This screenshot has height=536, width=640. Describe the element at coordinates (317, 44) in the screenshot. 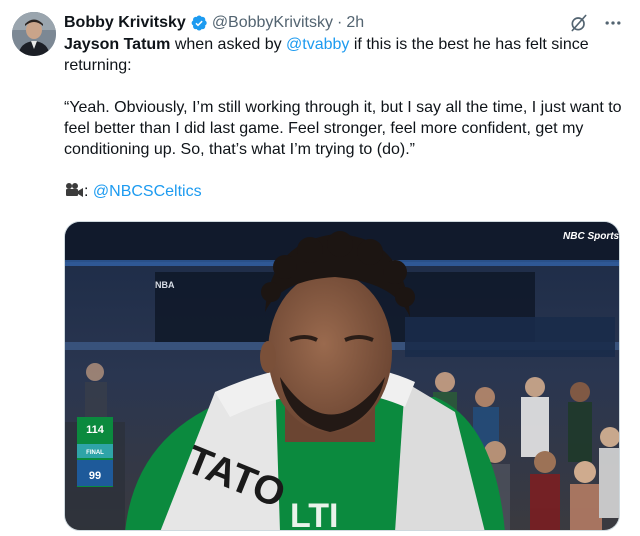

I see `mention-link: @tvabby` at that location.